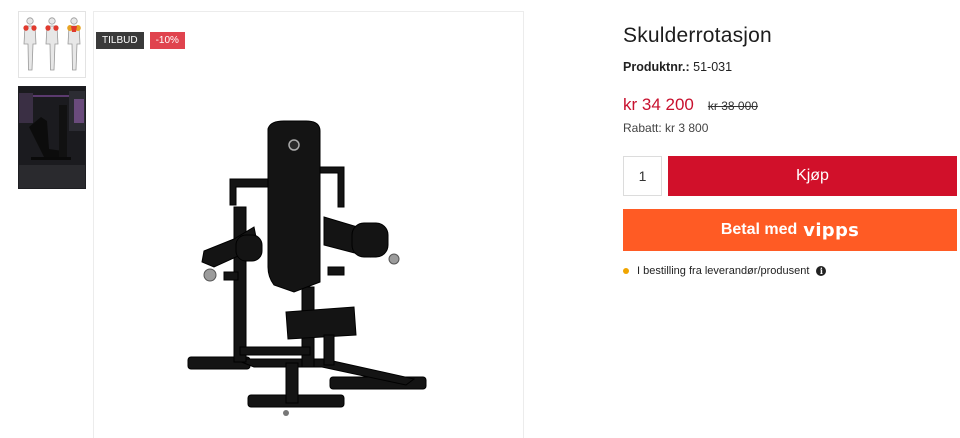 This screenshot has height=438, width=960. Describe the element at coordinates (713, 67) in the screenshot. I see `product-number-value: 51-031` at that location.